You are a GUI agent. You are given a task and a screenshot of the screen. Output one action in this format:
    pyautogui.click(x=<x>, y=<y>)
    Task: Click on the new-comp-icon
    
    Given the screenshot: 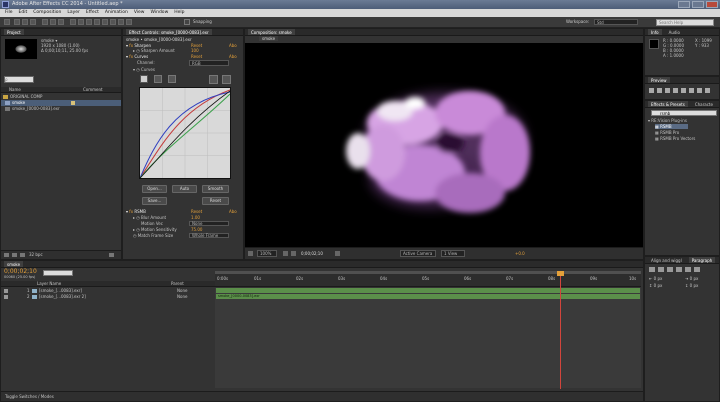 What is the action you would take?
    pyautogui.click(x=22, y=255)
    